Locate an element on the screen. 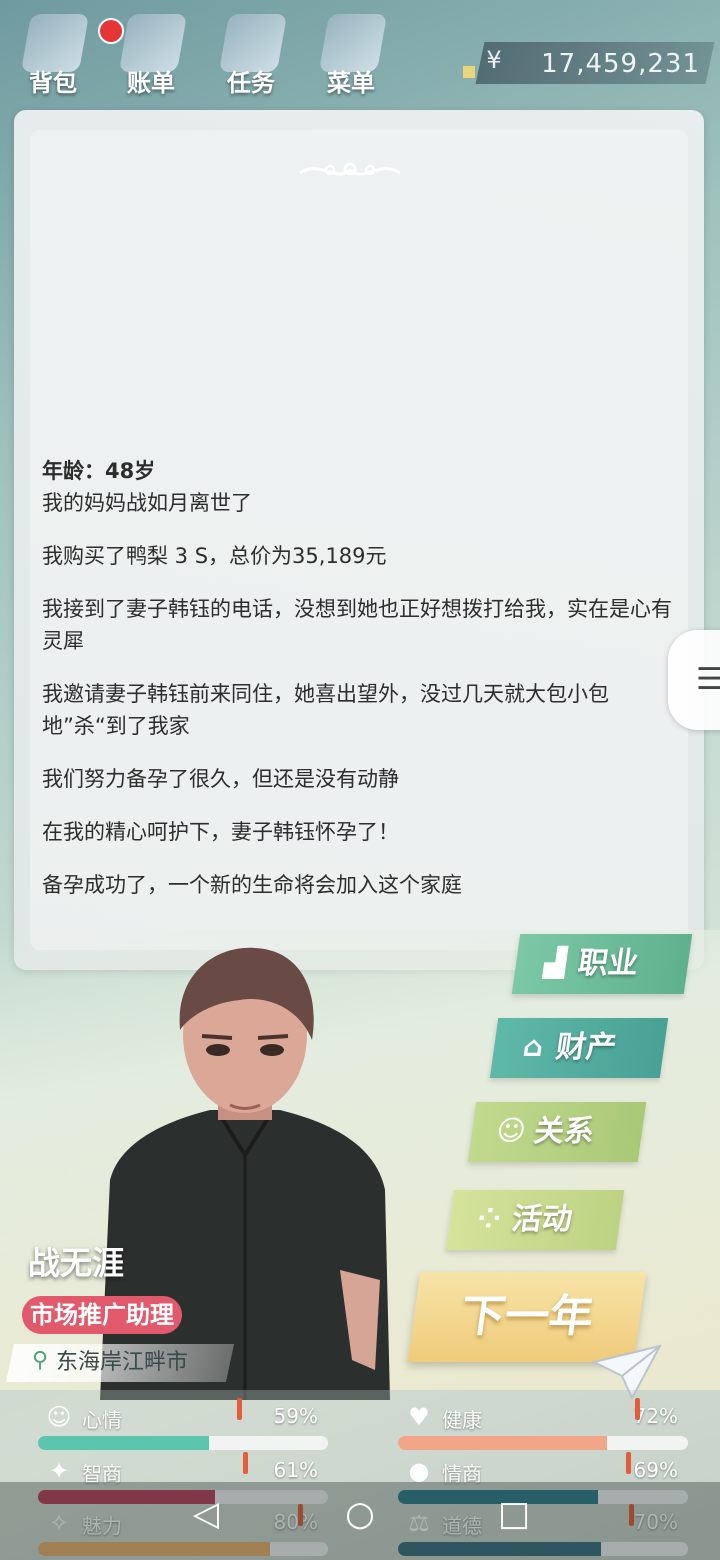  top-bar: 背包 账单 任务 菜单 ¥ 17,459,231 is located at coordinates (360, 55).